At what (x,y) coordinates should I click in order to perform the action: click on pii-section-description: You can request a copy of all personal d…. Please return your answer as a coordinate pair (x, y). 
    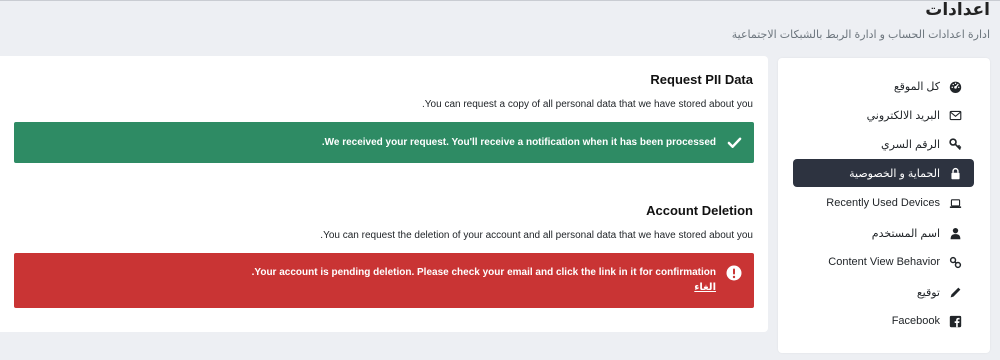
    Looking at the image, I should click on (587, 104).